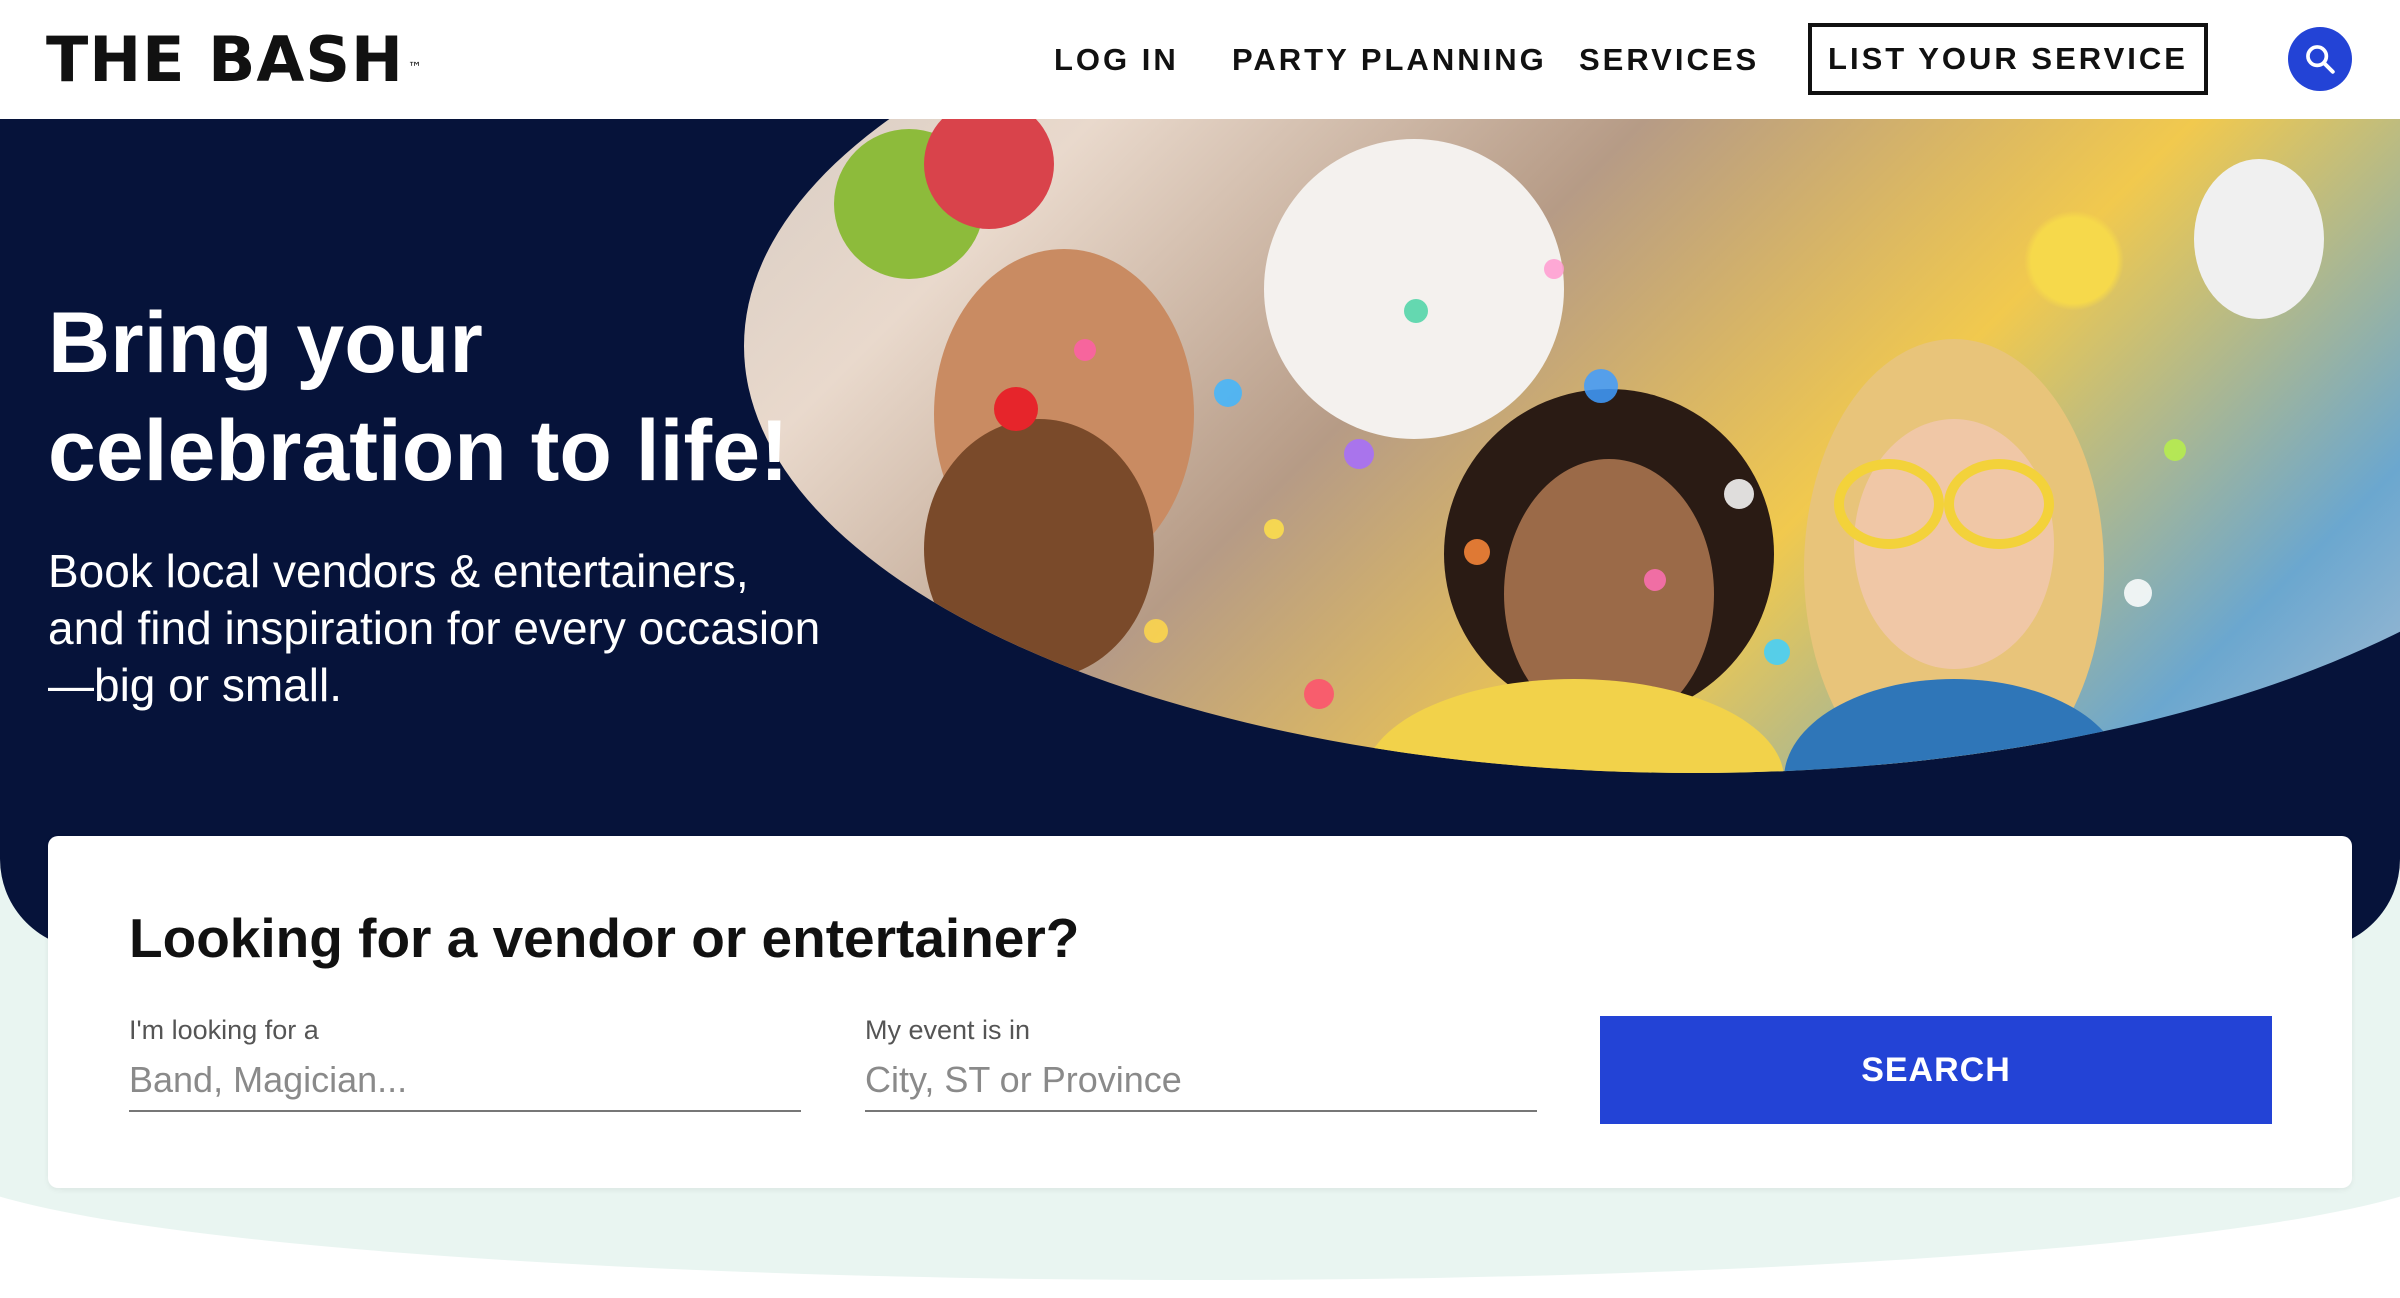 The image size is (2400, 1298). Describe the element at coordinates (1116, 60) in the screenshot. I see `nav-login: LOG IN` at that location.